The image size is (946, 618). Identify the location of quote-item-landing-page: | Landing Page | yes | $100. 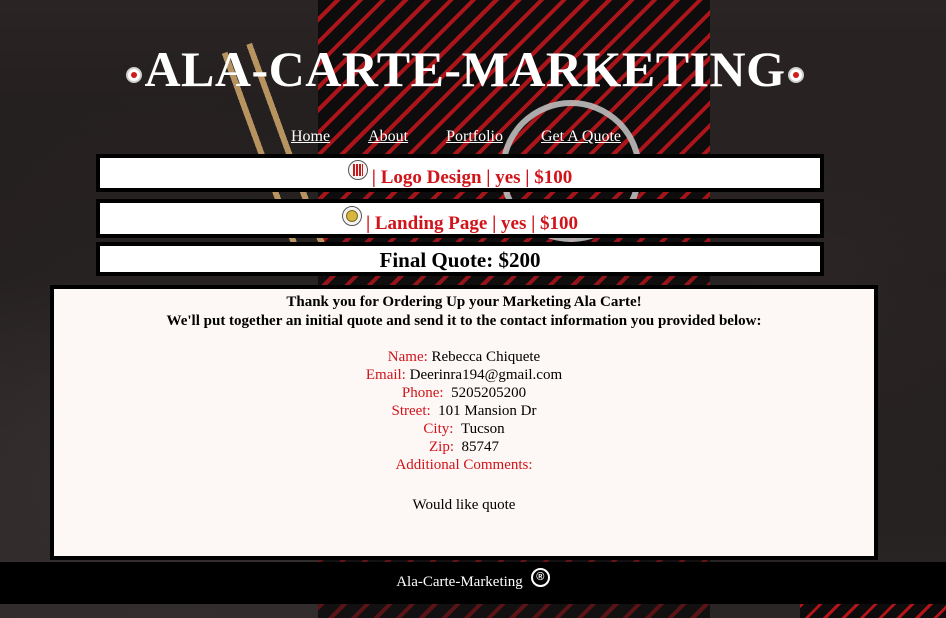
(460, 218).